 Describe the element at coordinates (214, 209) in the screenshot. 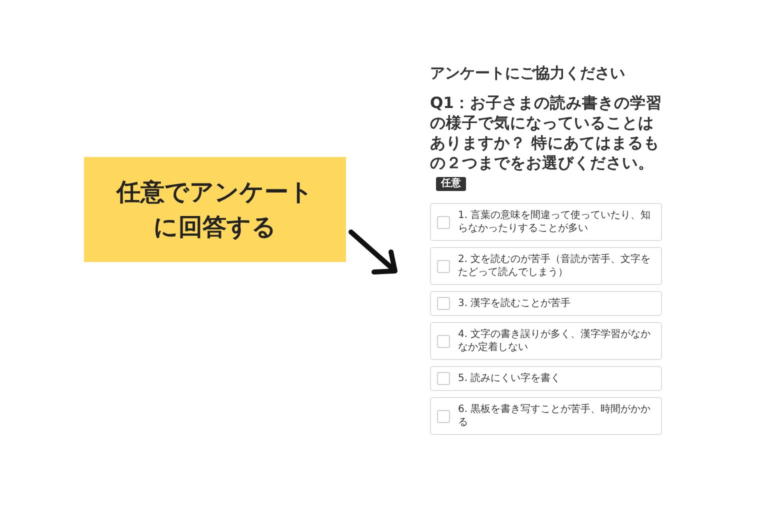

I see `callout-text: 任意でアンケートに回答する` at that location.